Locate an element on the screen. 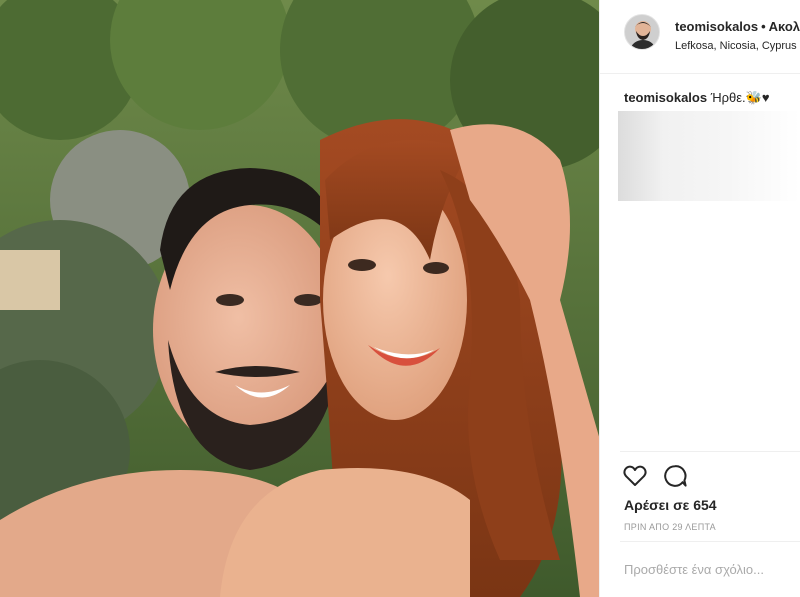 This screenshot has width=800, height=597. follow-button: Ακολουθήστε is located at coordinates (784, 26).